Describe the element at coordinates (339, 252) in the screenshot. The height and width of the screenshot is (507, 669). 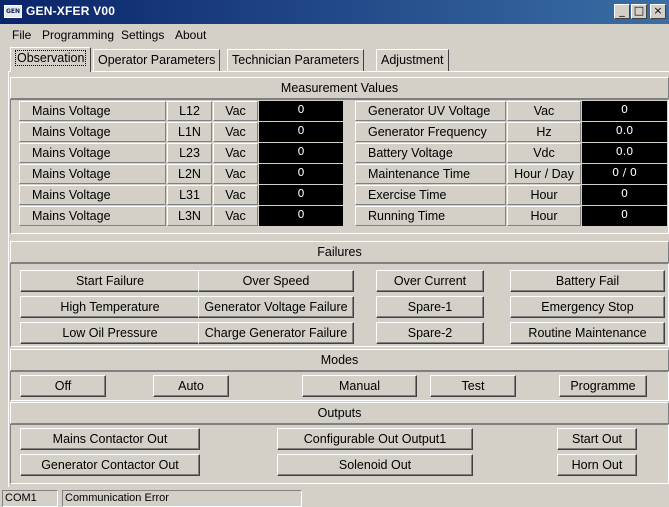
I see `failures-section-title: Failures` at that location.